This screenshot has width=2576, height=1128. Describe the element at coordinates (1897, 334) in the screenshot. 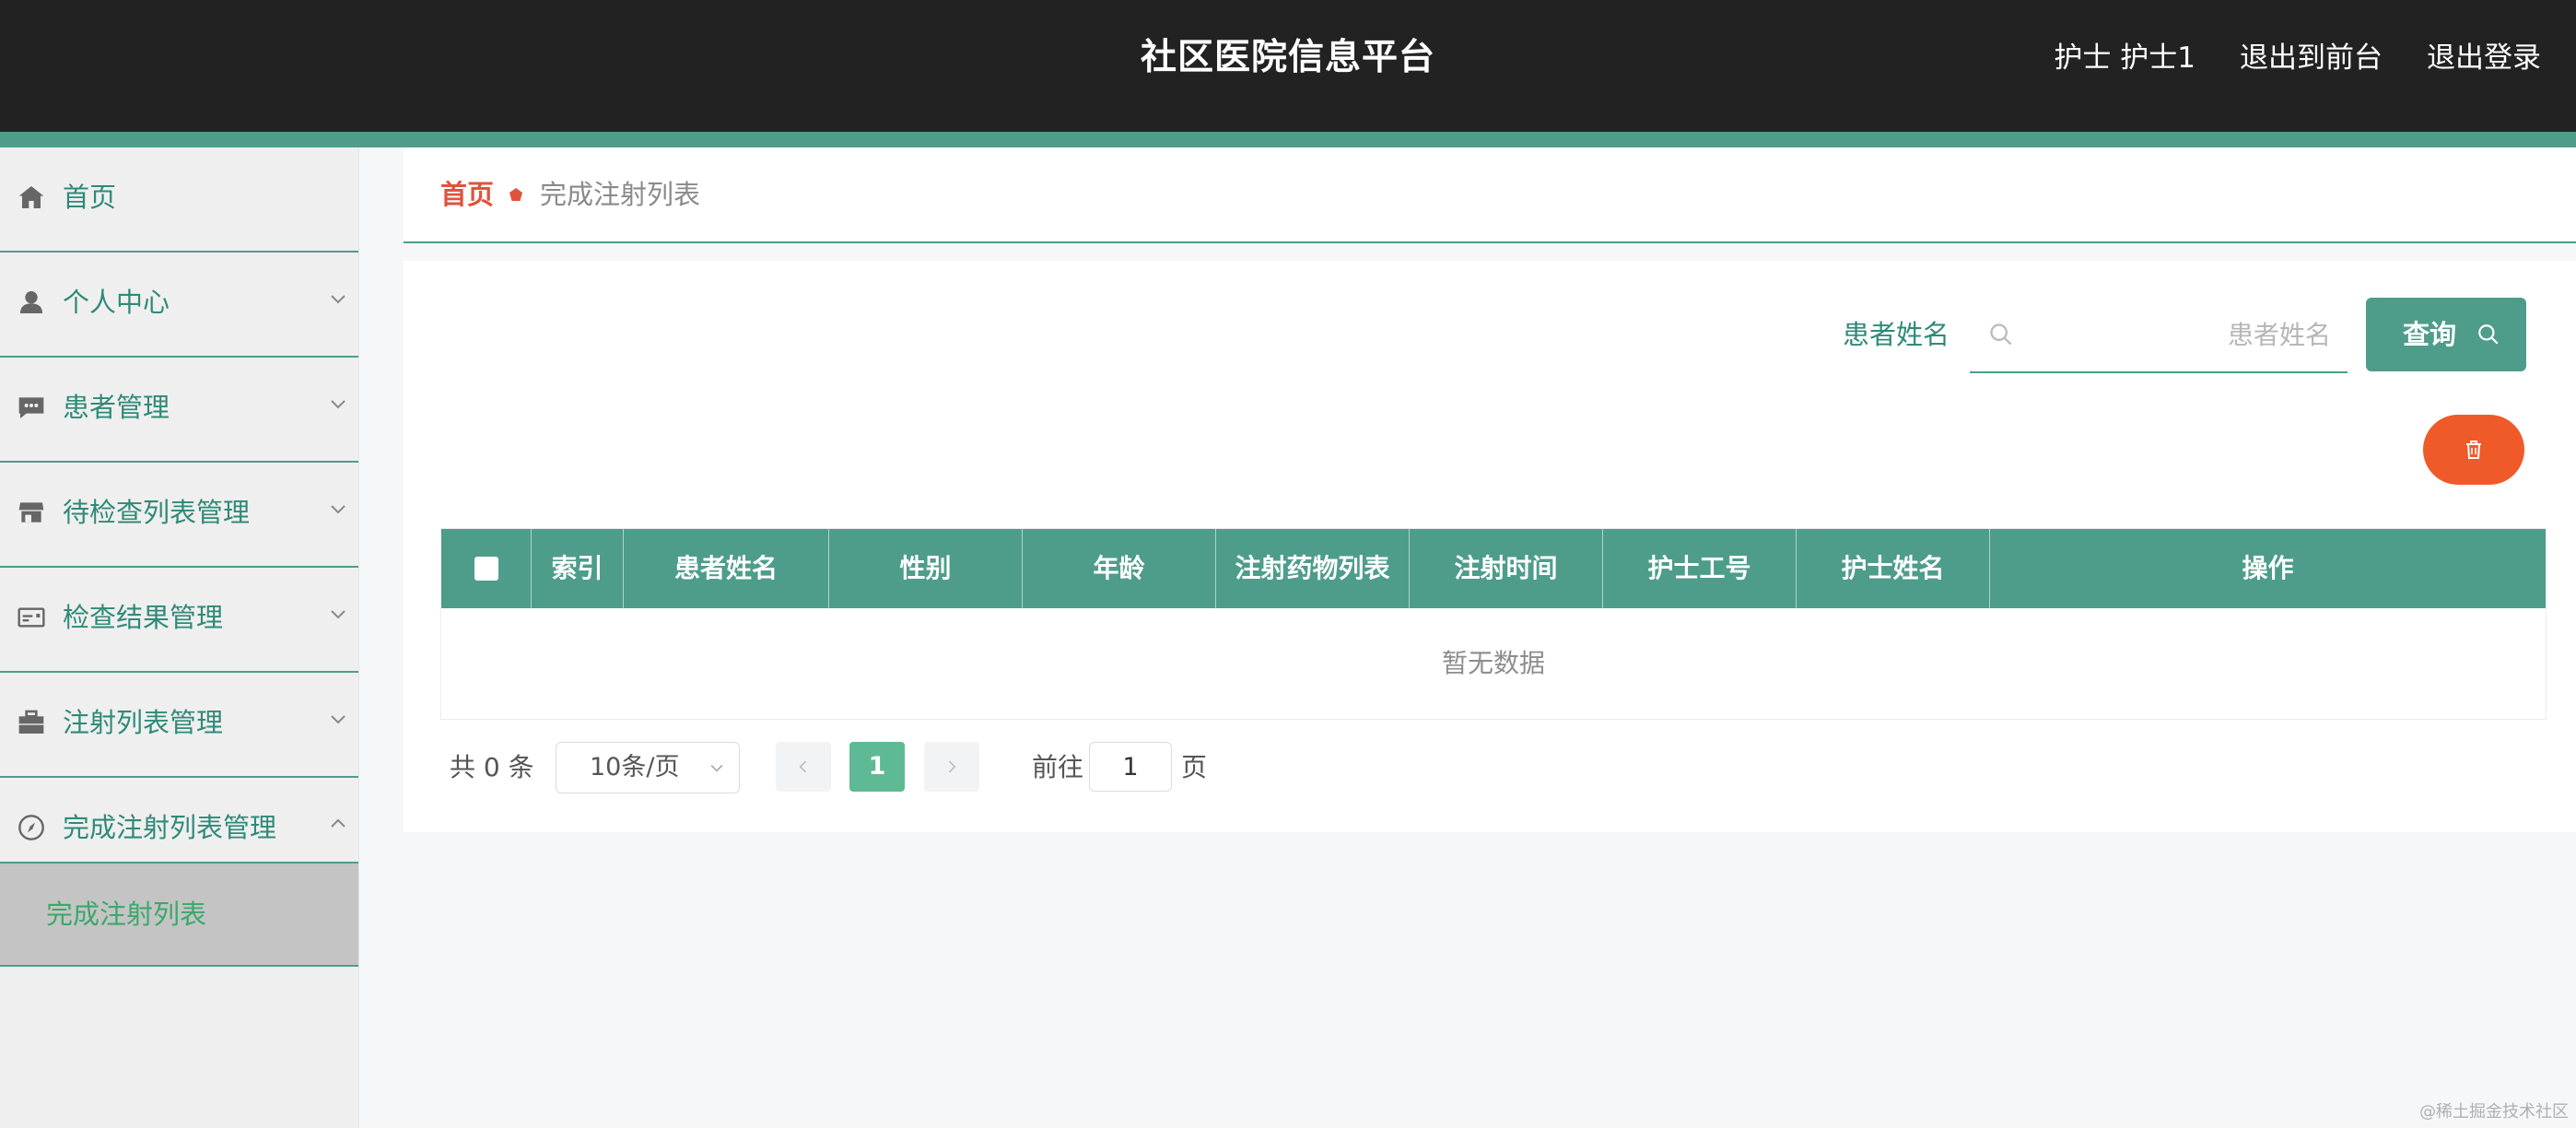

I see `search-label: 患者姓名` at that location.